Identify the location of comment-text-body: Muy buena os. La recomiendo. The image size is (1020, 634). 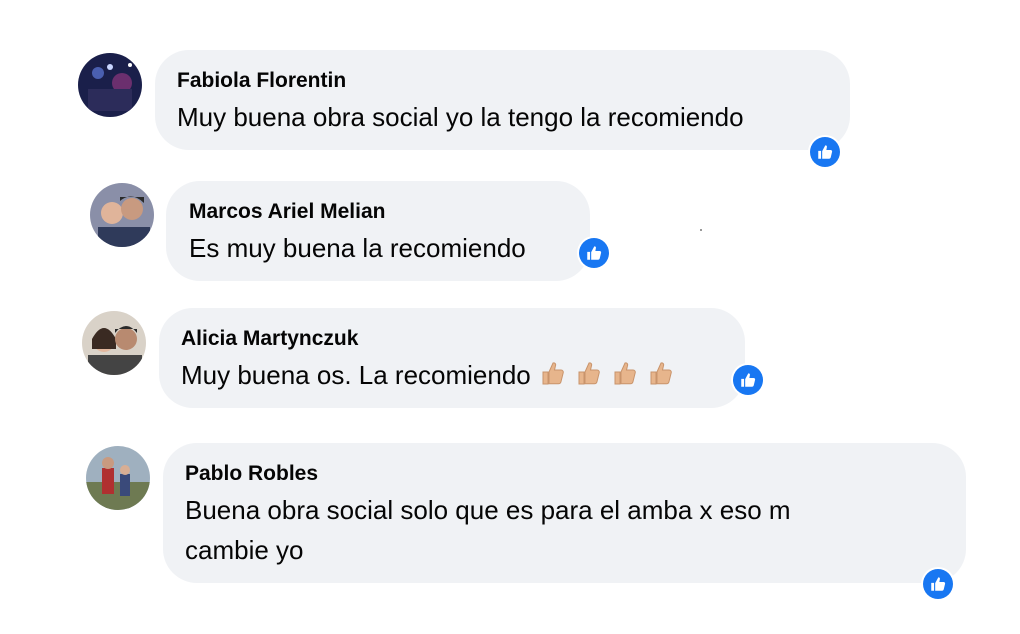
(356, 375).